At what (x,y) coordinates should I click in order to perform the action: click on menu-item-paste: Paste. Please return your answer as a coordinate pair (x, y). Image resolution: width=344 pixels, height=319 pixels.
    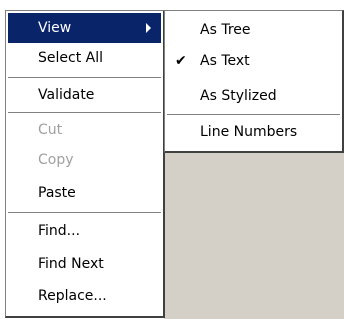
    Looking at the image, I should click on (84, 193).